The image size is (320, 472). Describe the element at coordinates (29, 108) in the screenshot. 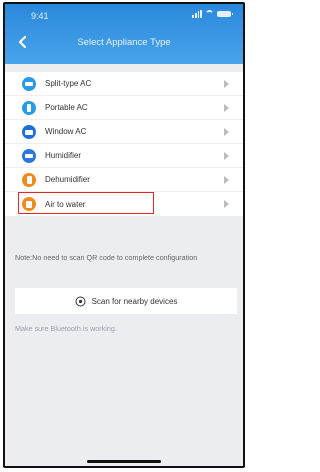

I see `portable-ac-icon` at that location.